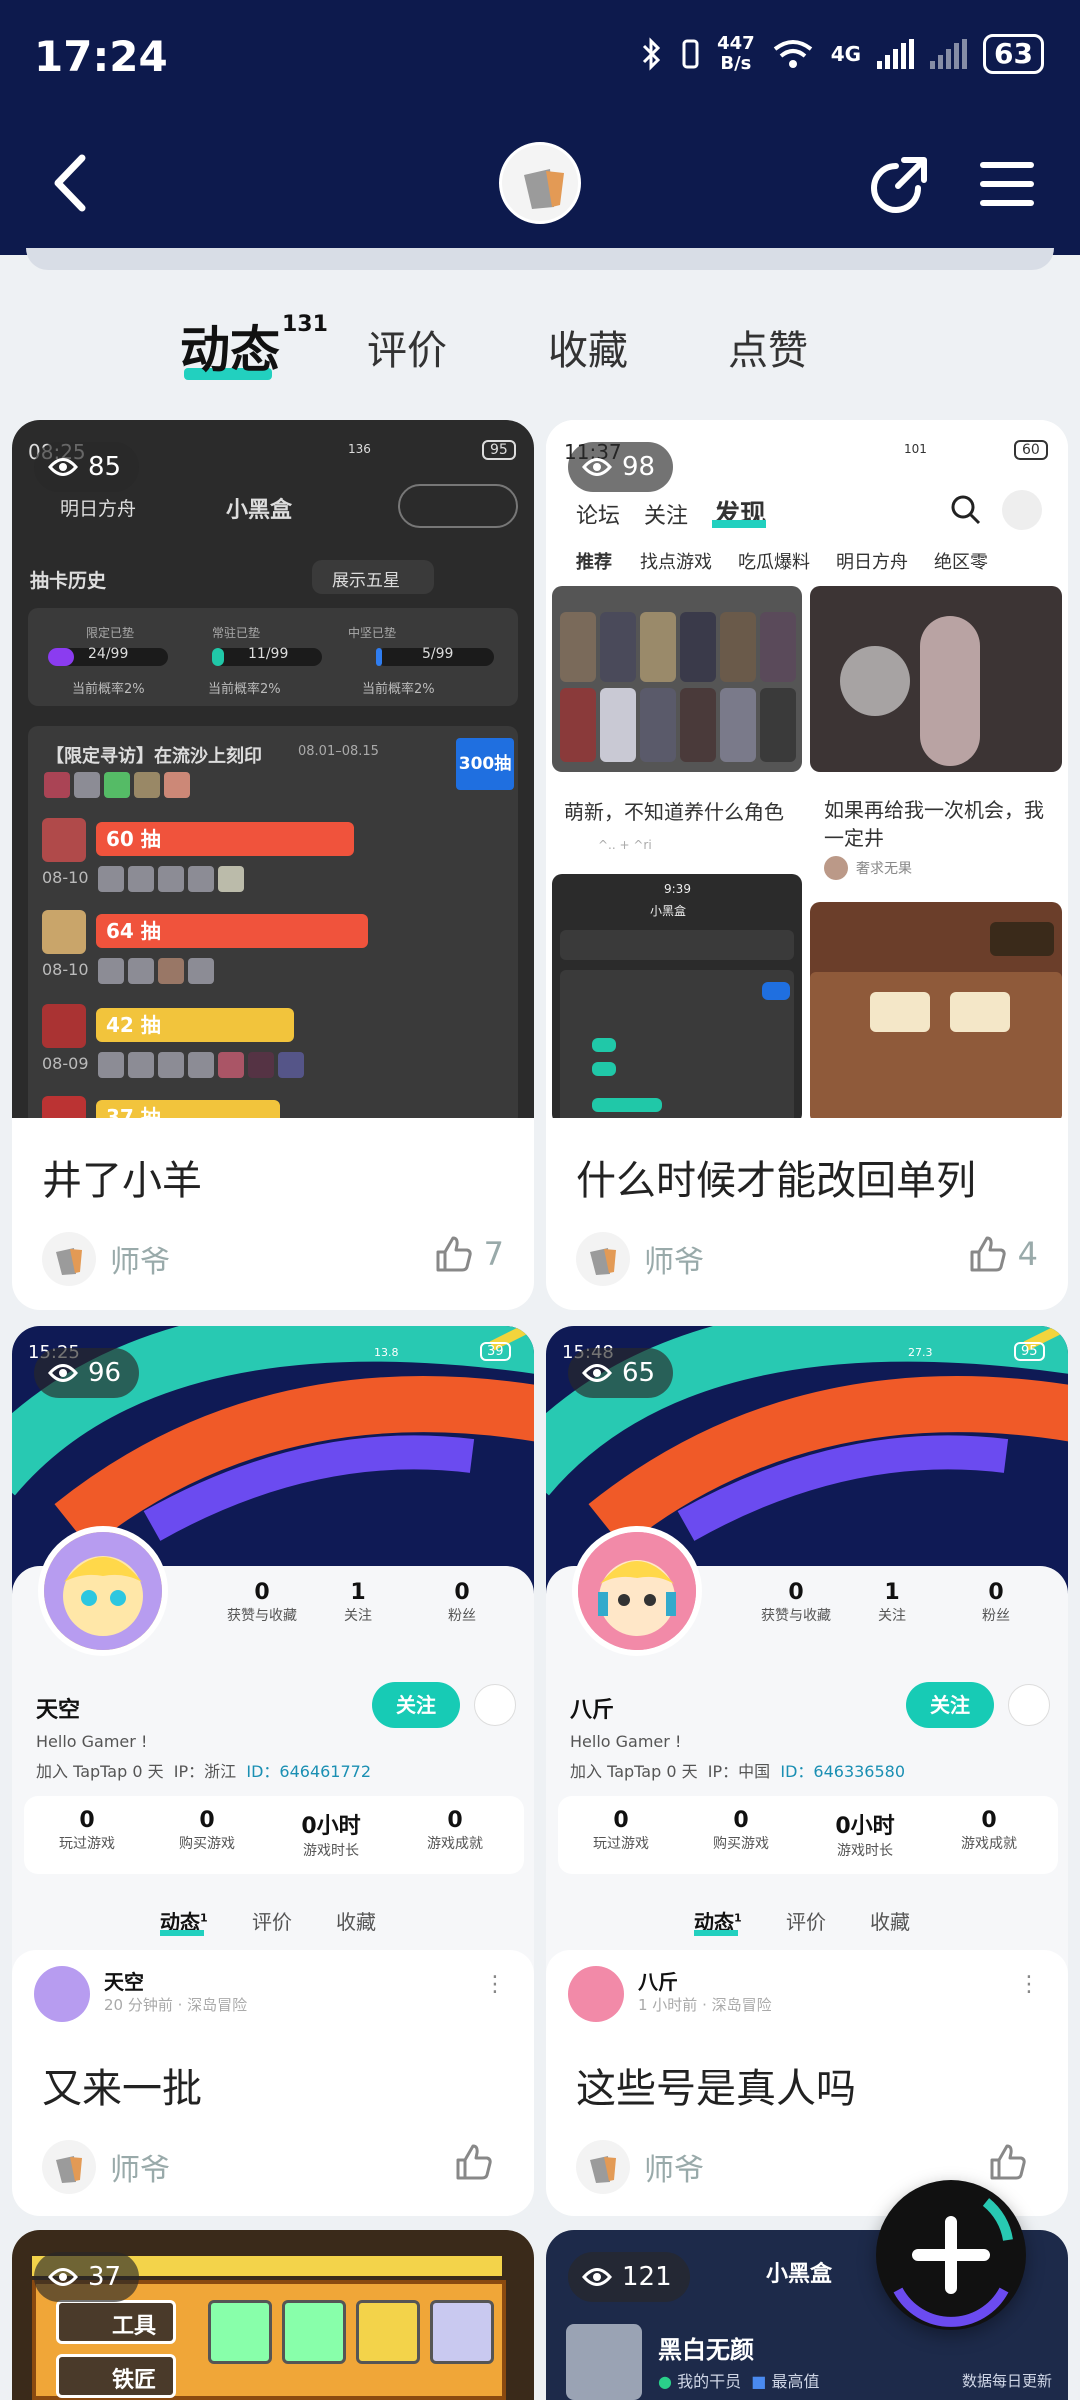 This screenshot has width=1080, height=2400. I want to click on tab-dynamics-count: 131, so click(305, 324).